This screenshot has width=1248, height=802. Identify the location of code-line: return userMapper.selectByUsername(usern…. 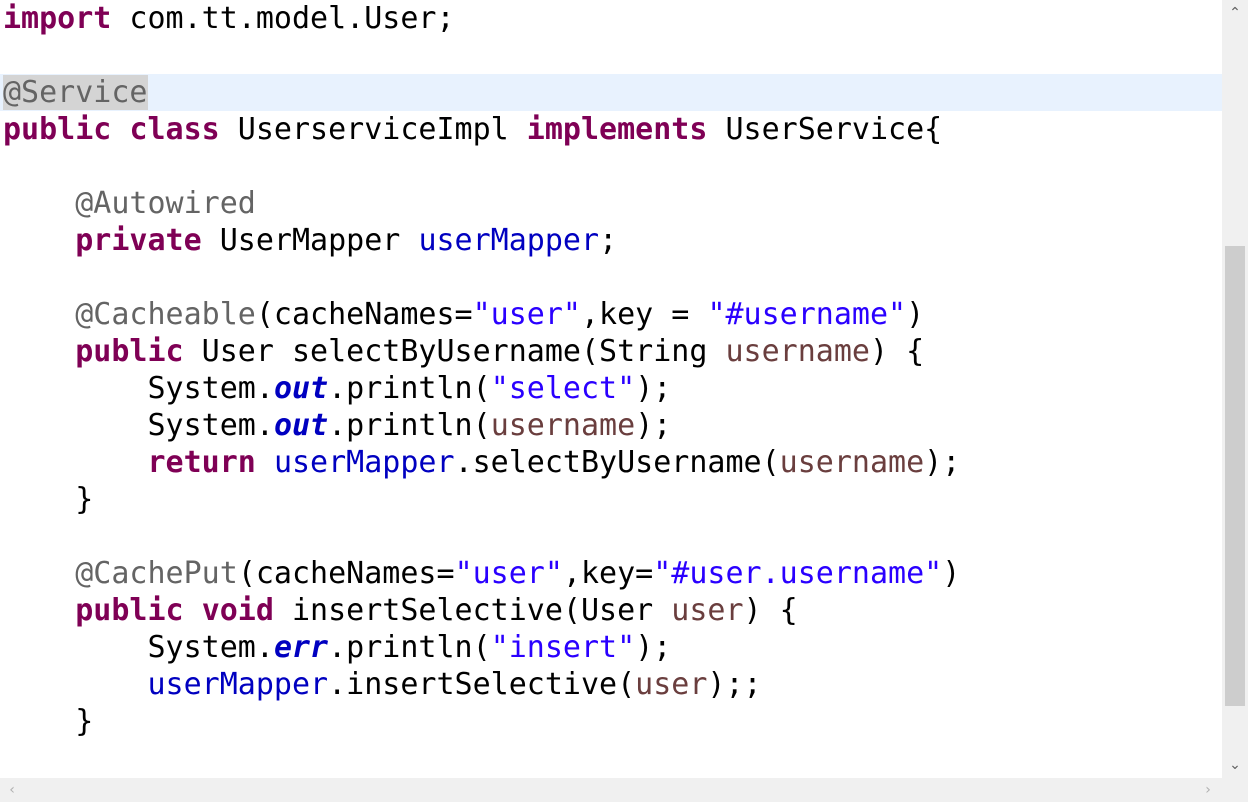
(482, 462).